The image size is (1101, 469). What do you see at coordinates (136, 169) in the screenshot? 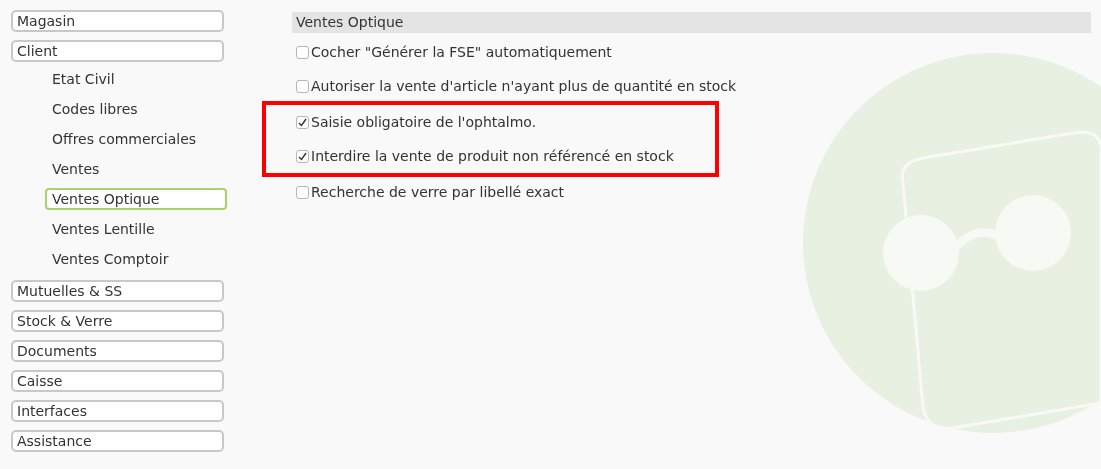
I see `sidebar-item: Ventes` at bounding box center [136, 169].